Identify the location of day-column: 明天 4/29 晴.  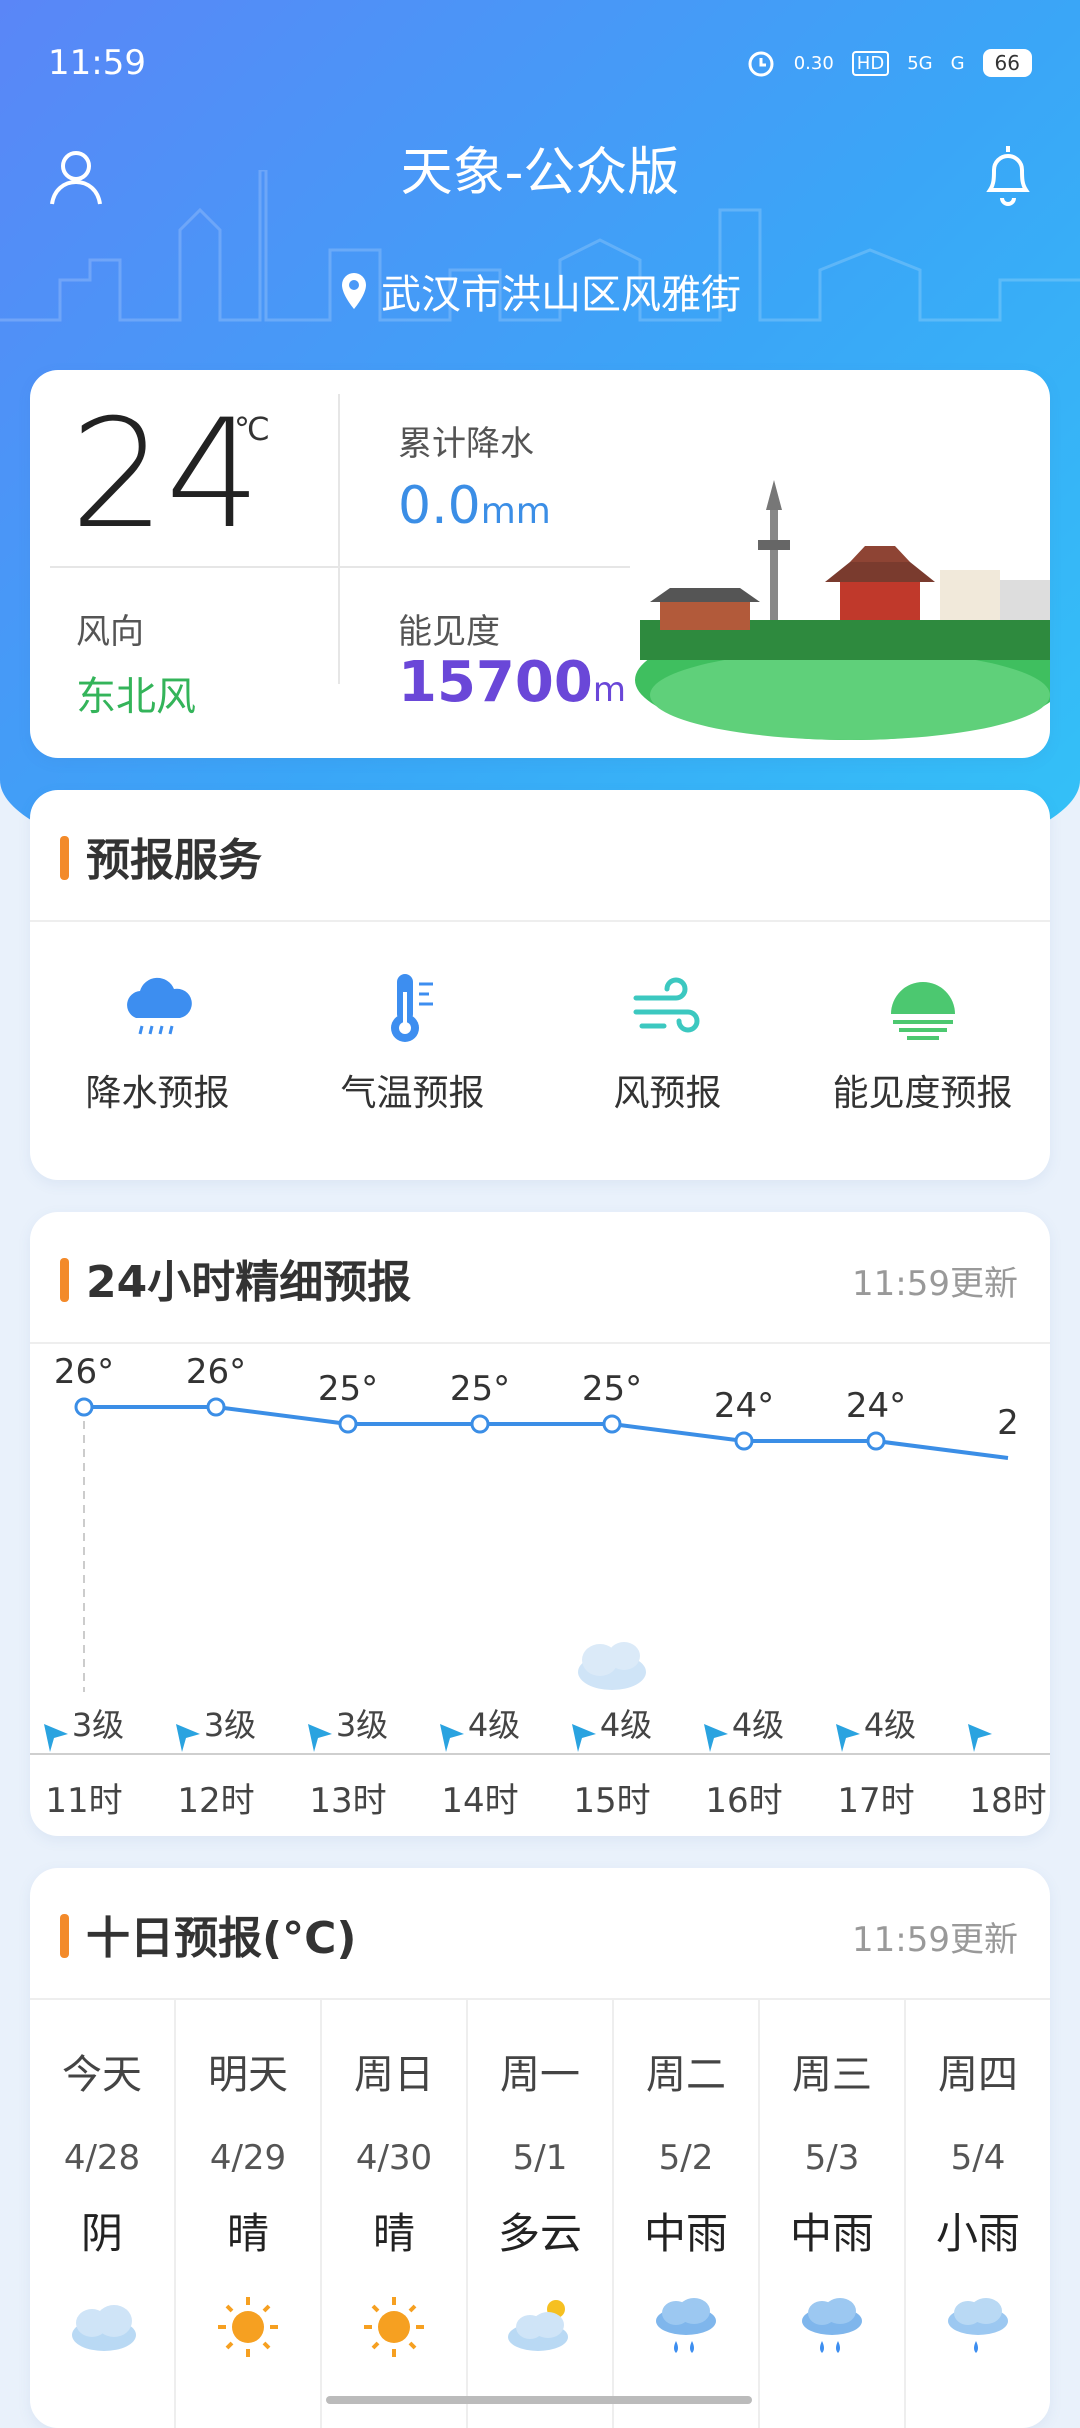
(249, 2214).